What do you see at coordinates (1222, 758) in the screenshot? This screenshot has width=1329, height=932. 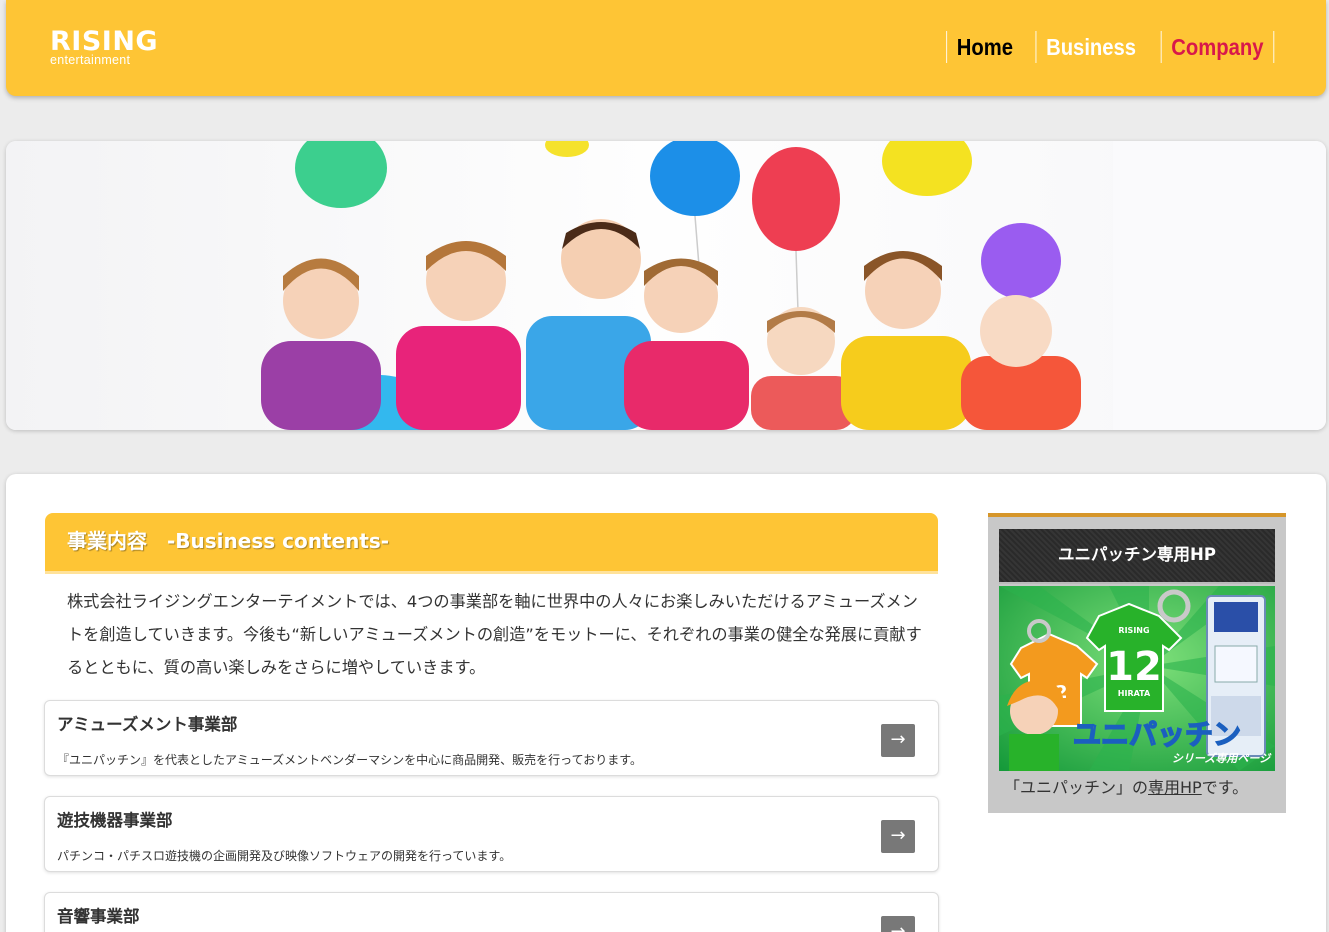 I see `banner-tagline: シリーズ専用ページ` at bounding box center [1222, 758].